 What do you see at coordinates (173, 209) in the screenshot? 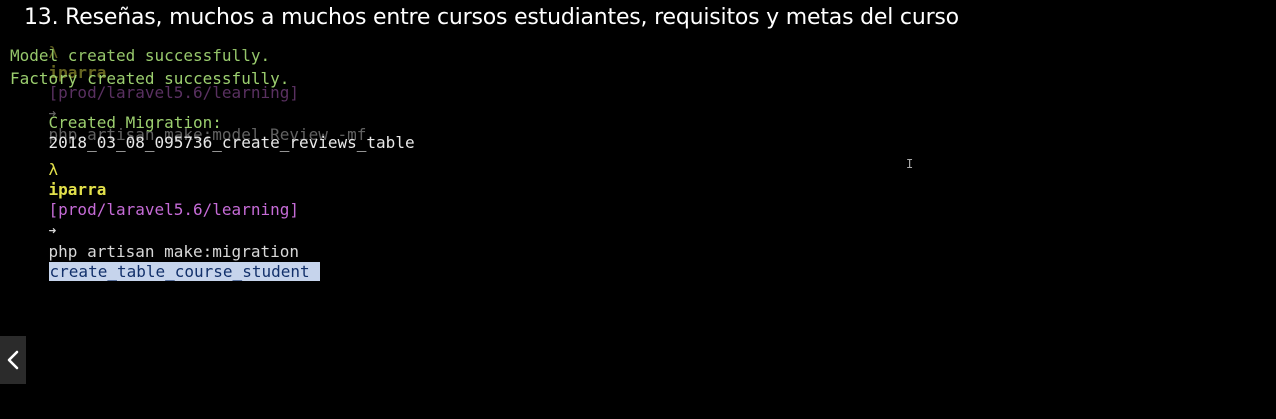
I see `prompt-path: [prod/laravel5.6/learning]` at bounding box center [173, 209].